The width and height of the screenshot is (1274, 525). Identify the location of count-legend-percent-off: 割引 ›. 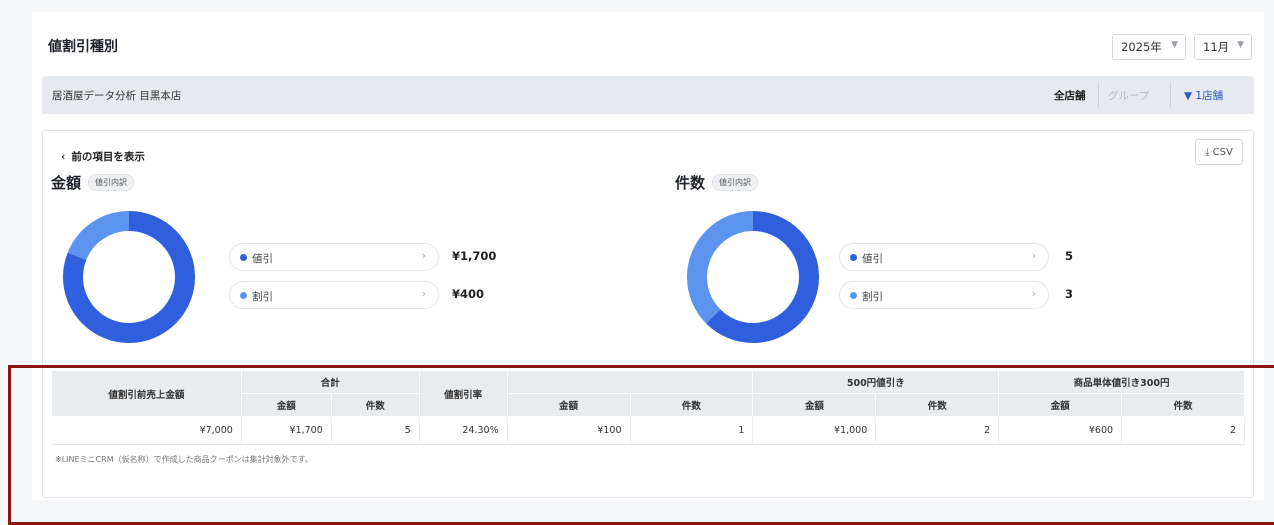
(944, 295).